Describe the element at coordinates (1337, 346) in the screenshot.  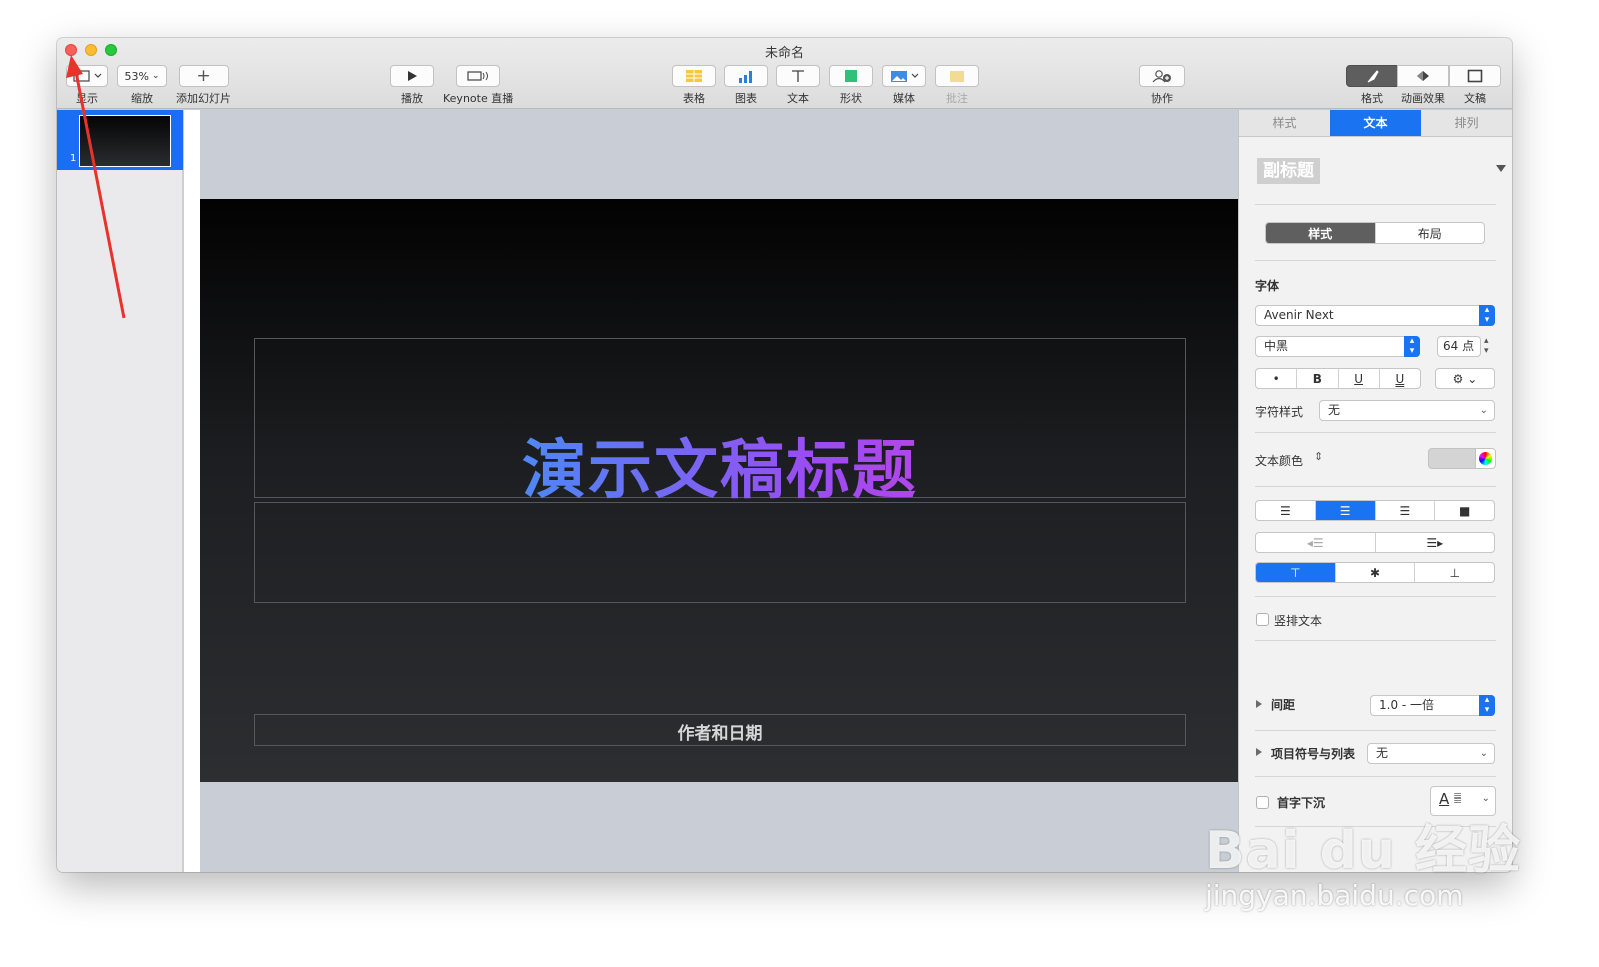
I see `font-weight-select: 中黑 ▴ ▾` at that location.